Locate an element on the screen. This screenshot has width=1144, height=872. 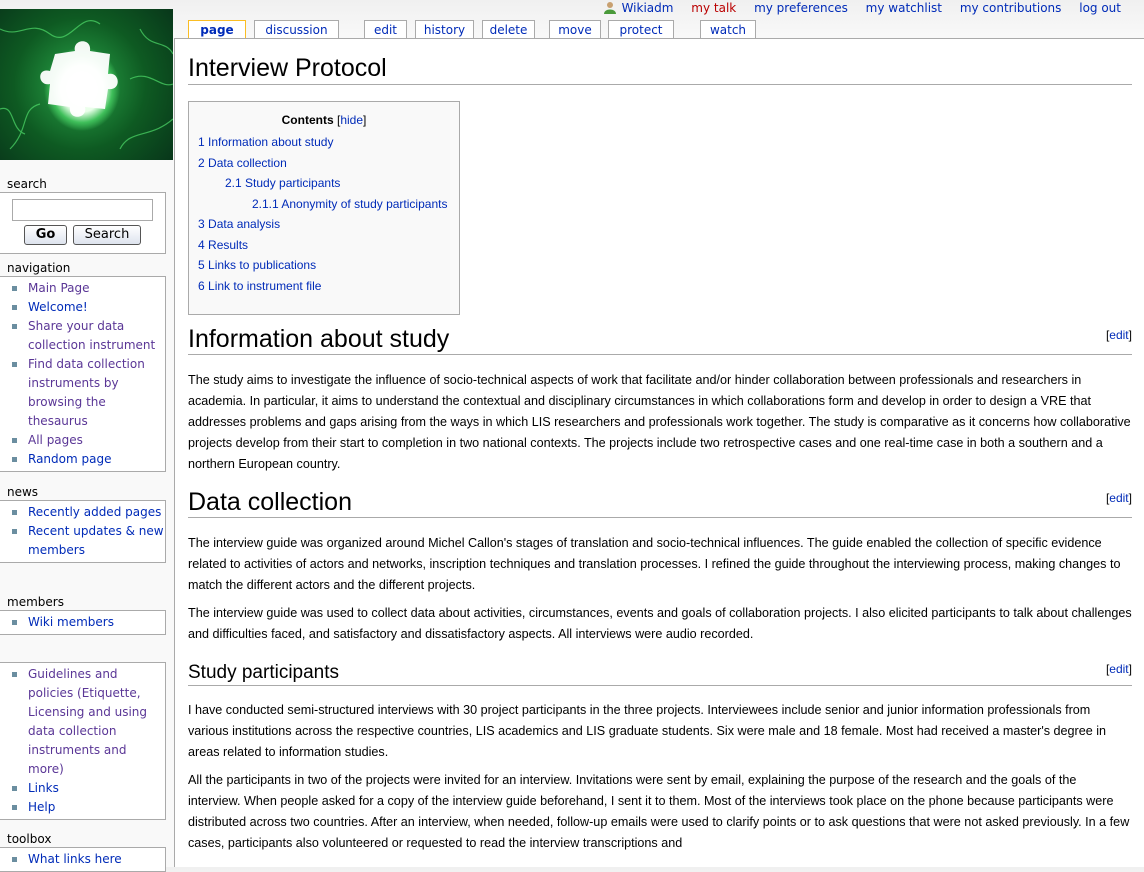
news-heading: news is located at coordinates (23, 492).